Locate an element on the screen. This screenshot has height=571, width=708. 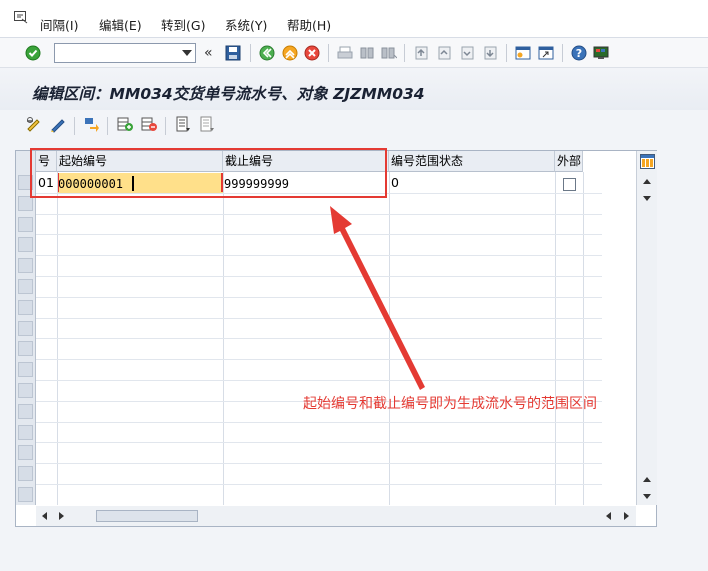
annotation-text: 起始编号和截止编号即为生成流水号的范围区间 is located at coordinates (450, 404).